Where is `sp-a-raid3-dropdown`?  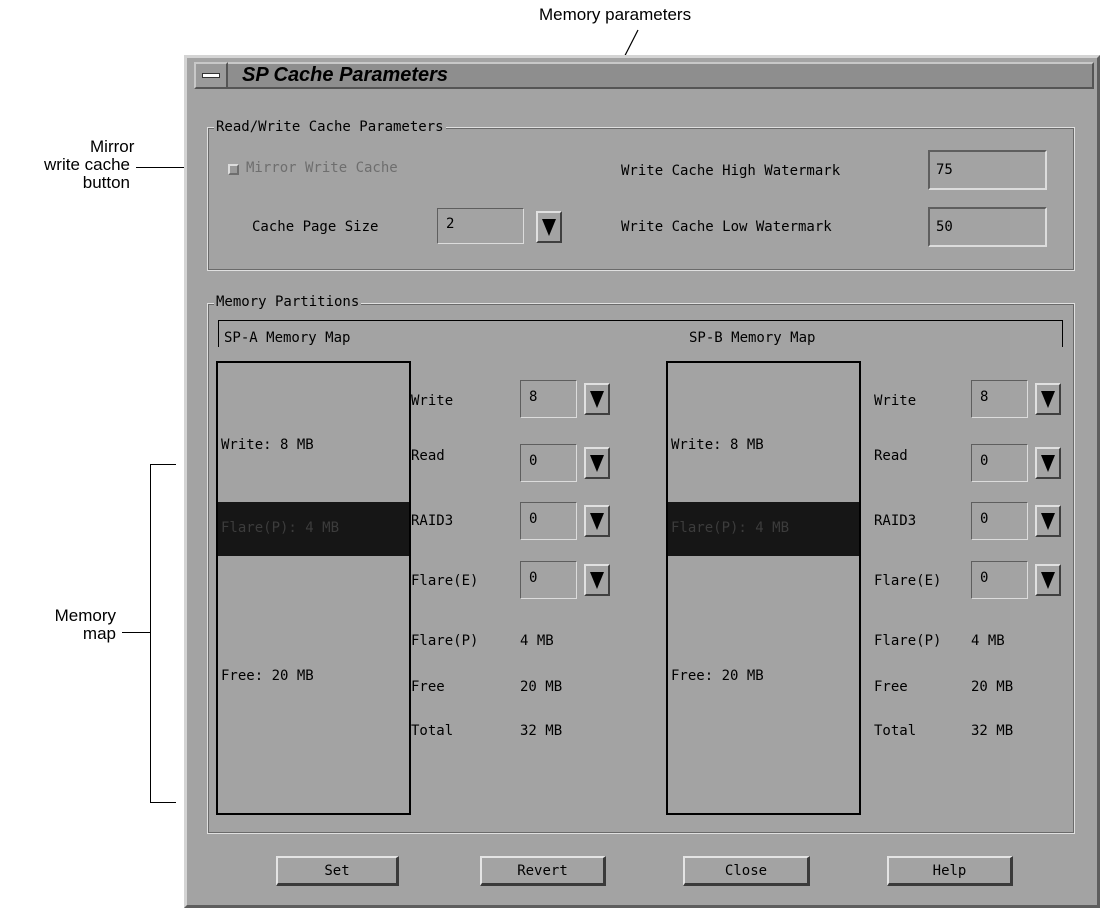 sp-a-raid3-dropdown is located at coordinates (597, 521).